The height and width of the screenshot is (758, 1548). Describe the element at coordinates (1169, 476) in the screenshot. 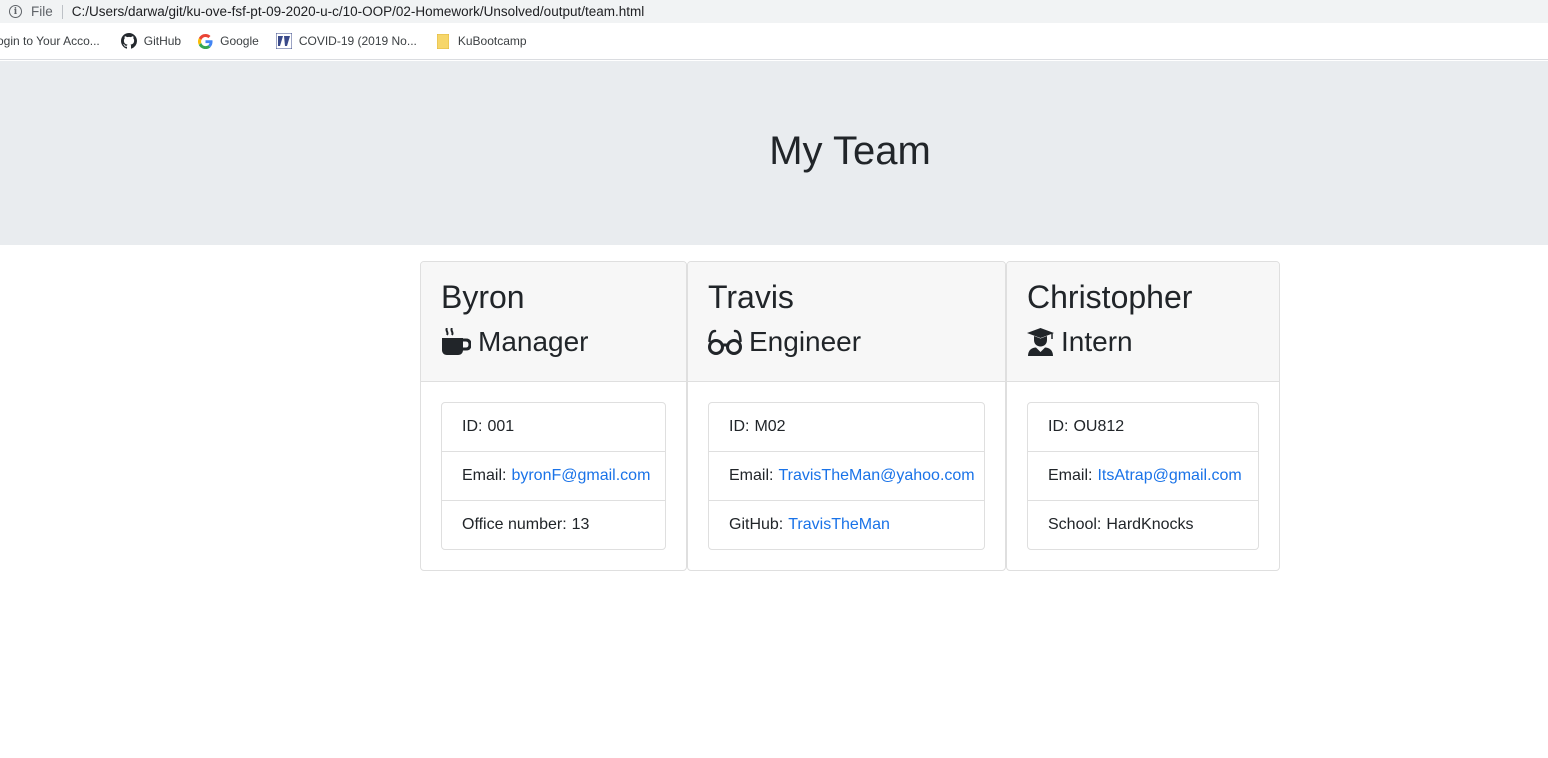

I see `email-link: ItsAtrap@gmail.com` at that location.